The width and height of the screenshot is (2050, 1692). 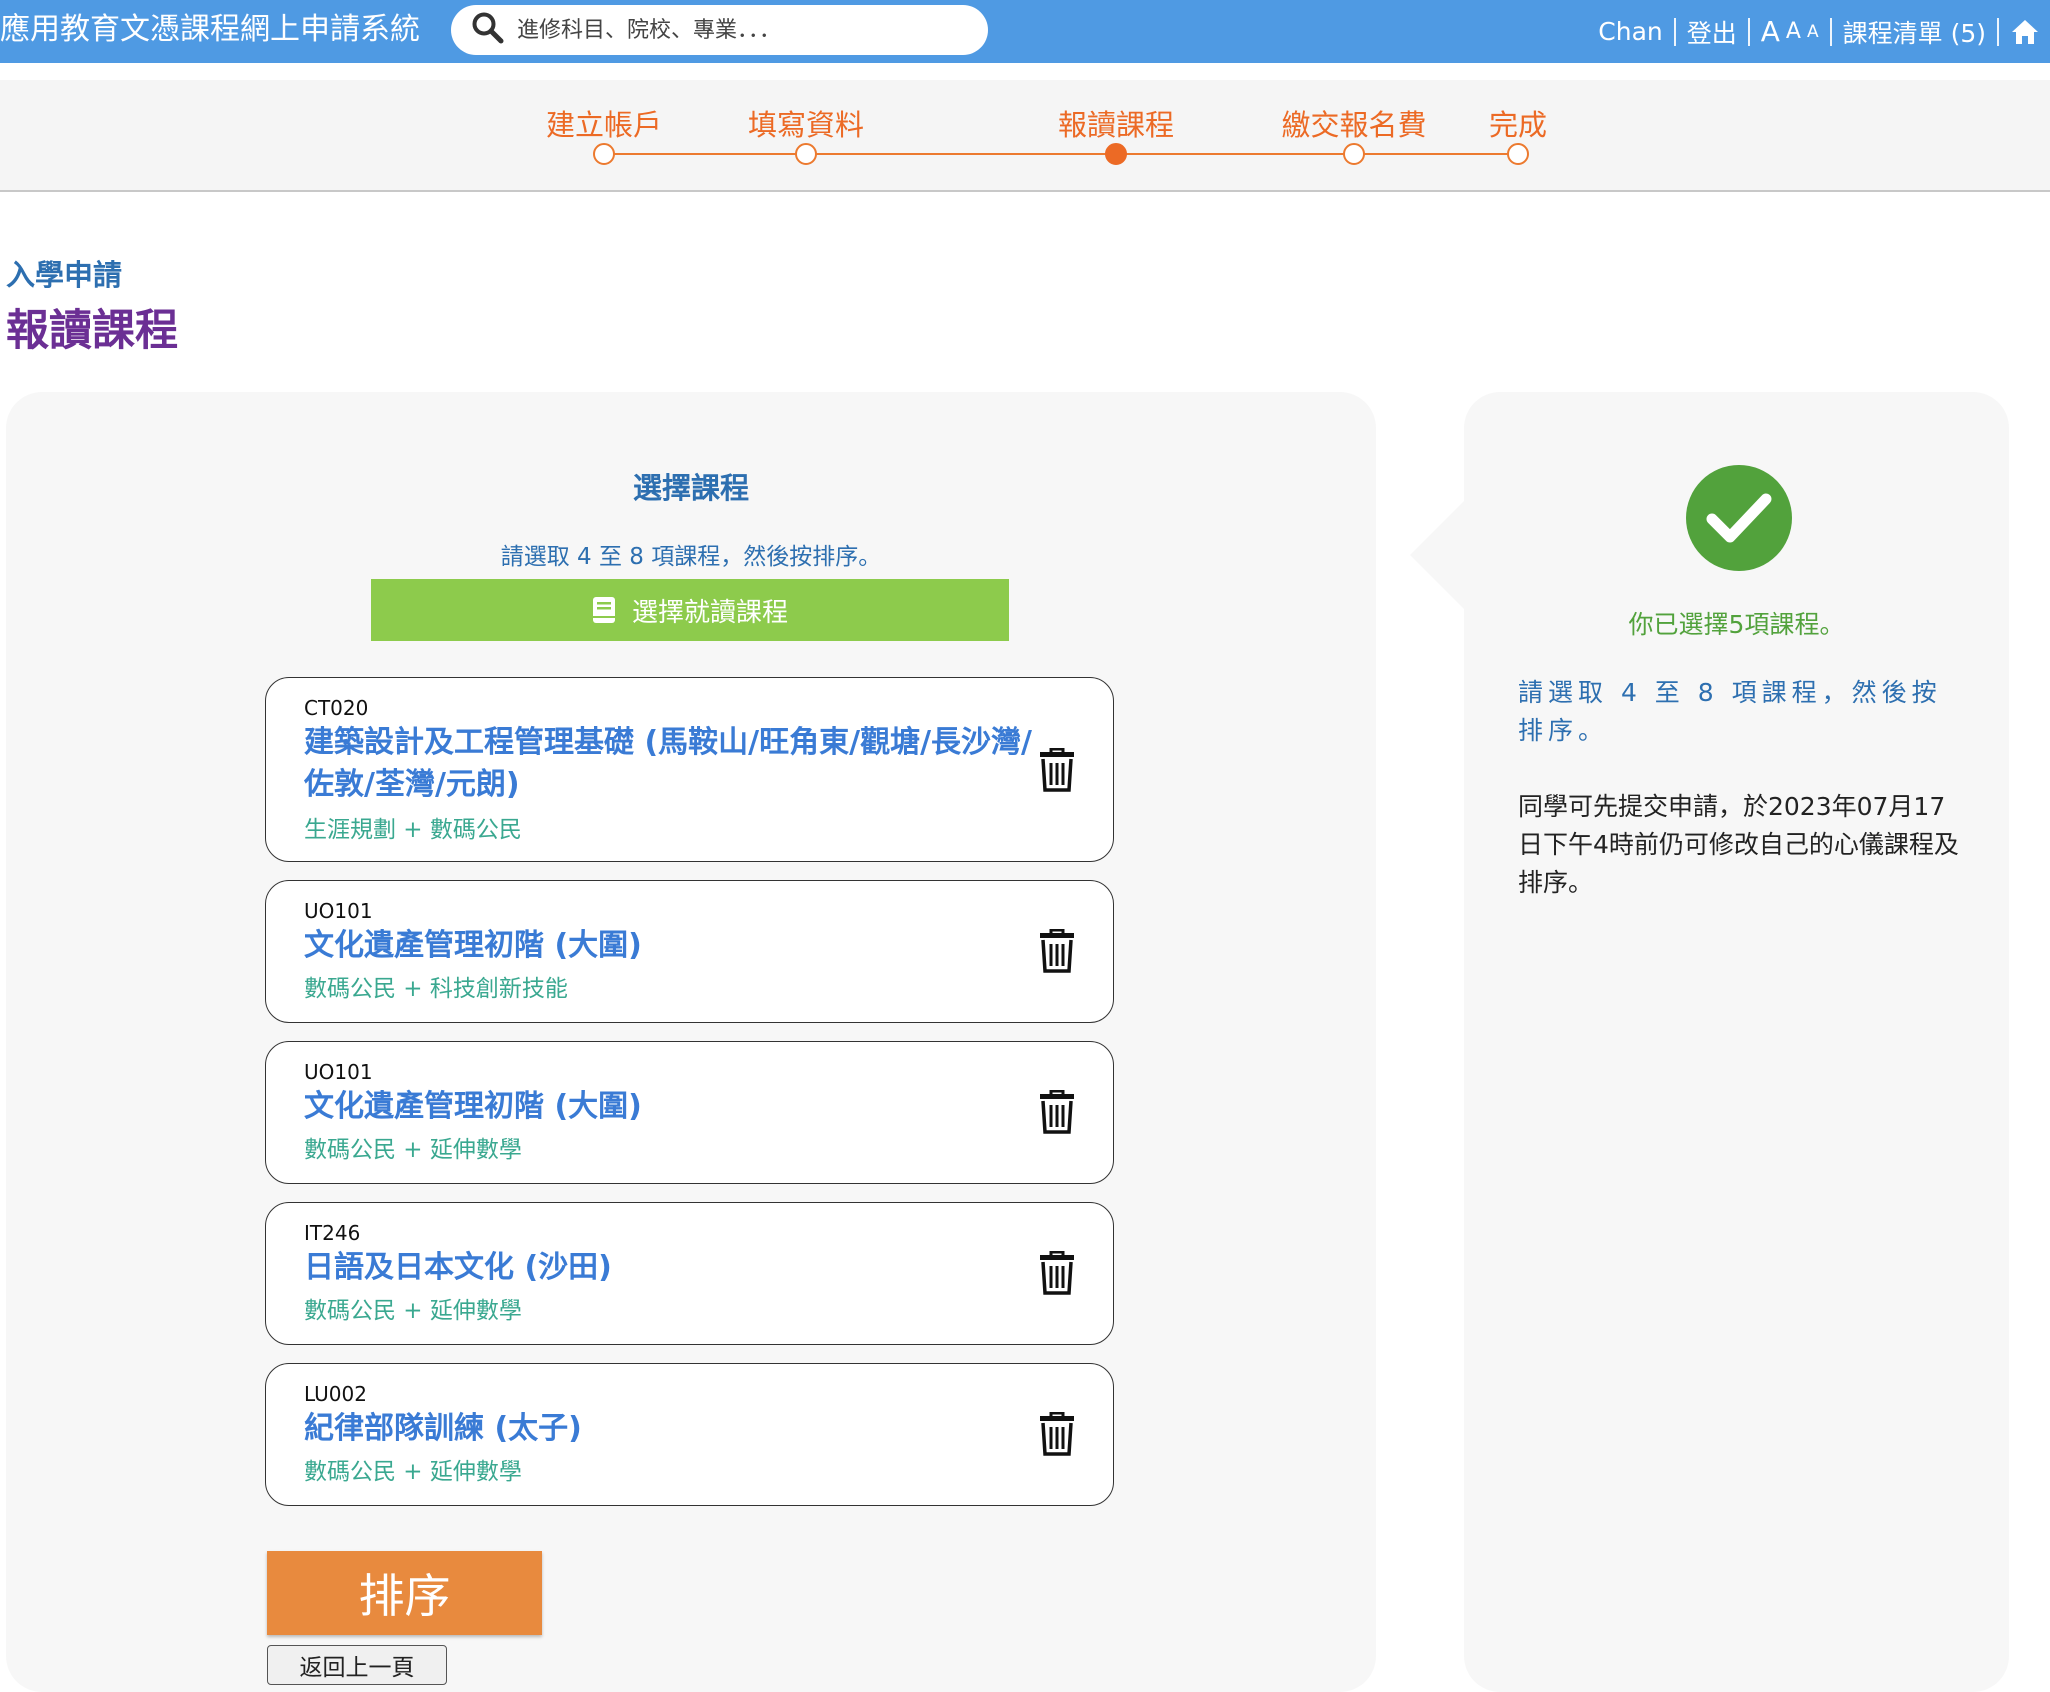 I want to click on course-code: LU002, so click(x=335, y=1394).